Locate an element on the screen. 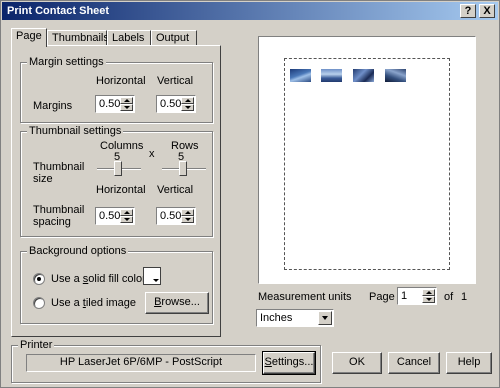 The height and width of the screenshot is (388, 500). tab-thumbnails: Thumbnails is located at coordinates (78, 38).